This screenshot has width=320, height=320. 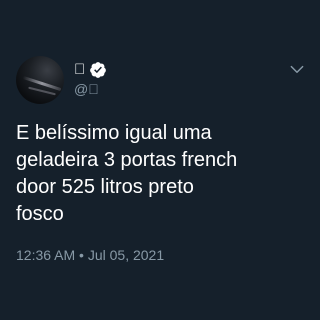 I want to click on chevron-down-icon, so click(x=297, y=69).